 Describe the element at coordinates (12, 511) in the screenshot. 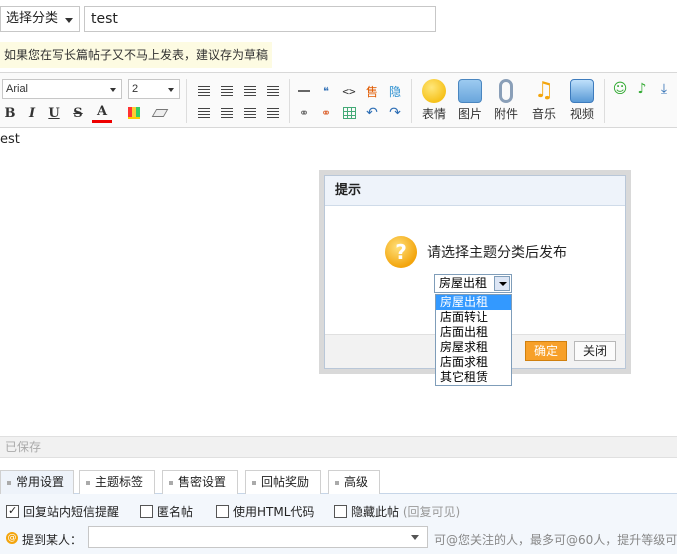

I see `reply-notify-checkbox` at that location.